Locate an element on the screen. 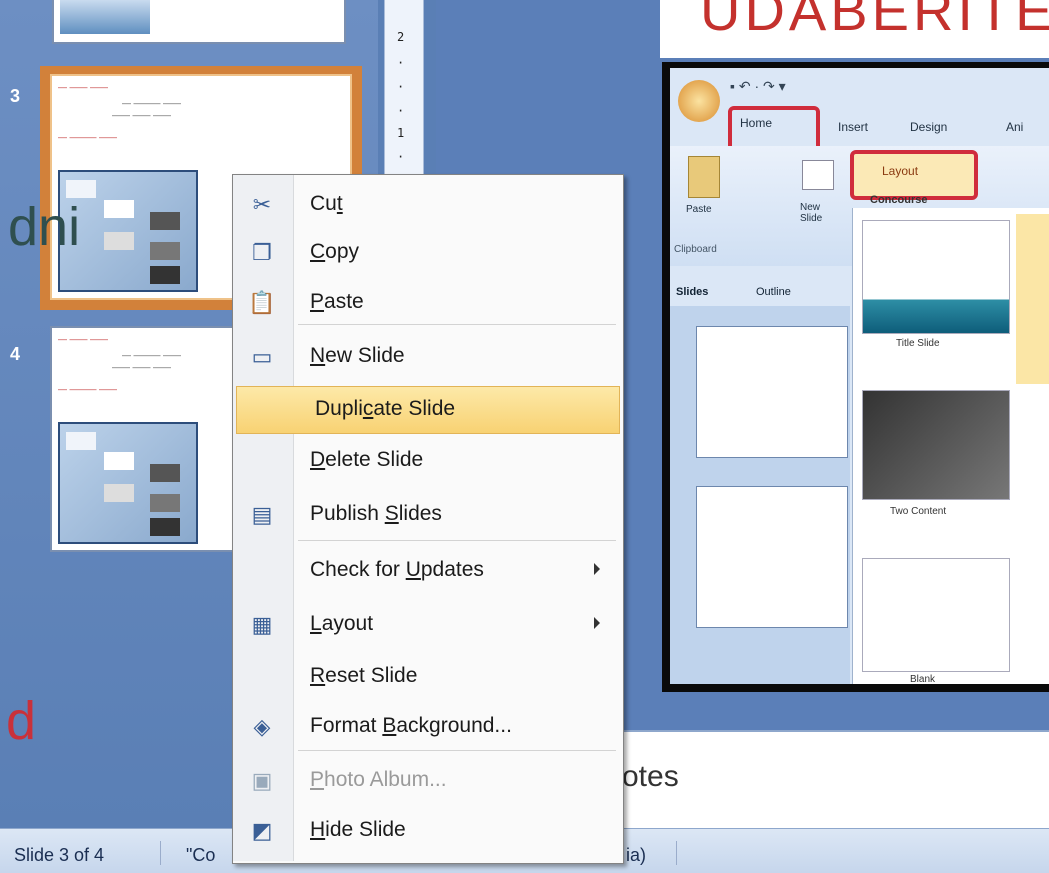 This screenshot has height=873, width=1049. new-slide-icon: ▭ is located at coordinates (262, 356).